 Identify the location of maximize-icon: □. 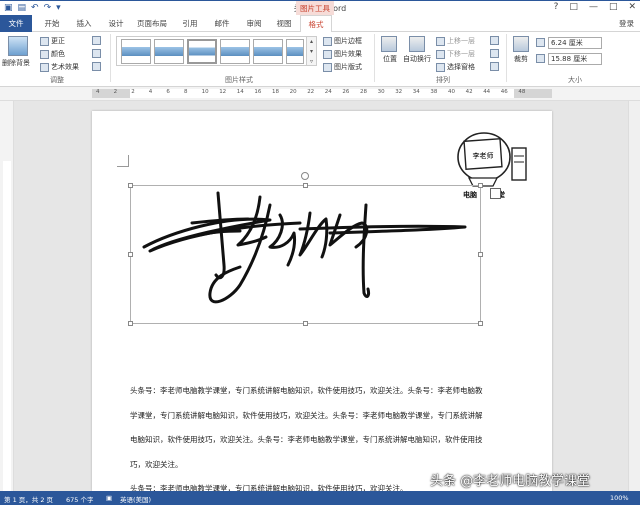
(613, 7).